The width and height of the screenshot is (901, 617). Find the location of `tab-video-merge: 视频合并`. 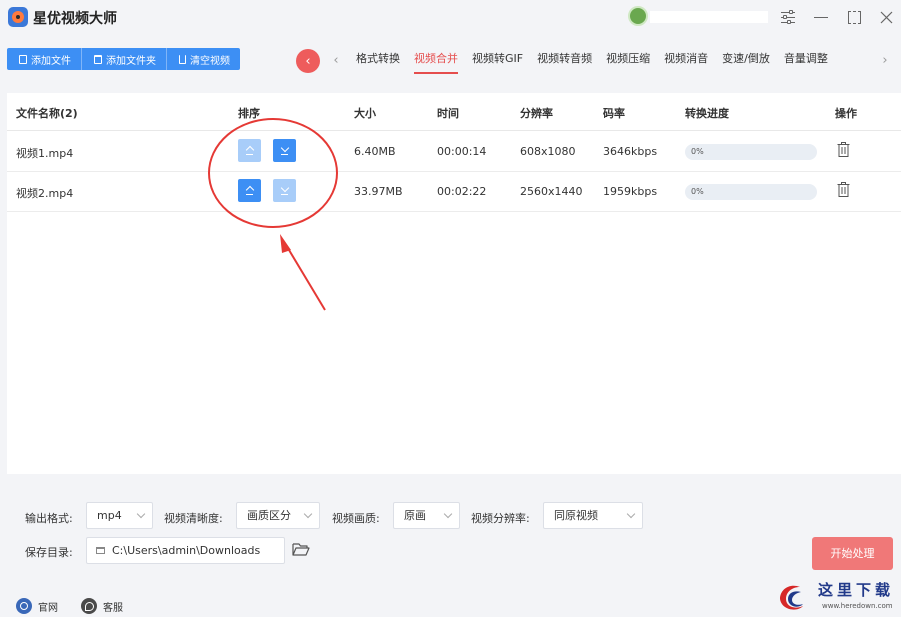

tab-video-merge: 视频合并 is located at coordinates (436, 60).